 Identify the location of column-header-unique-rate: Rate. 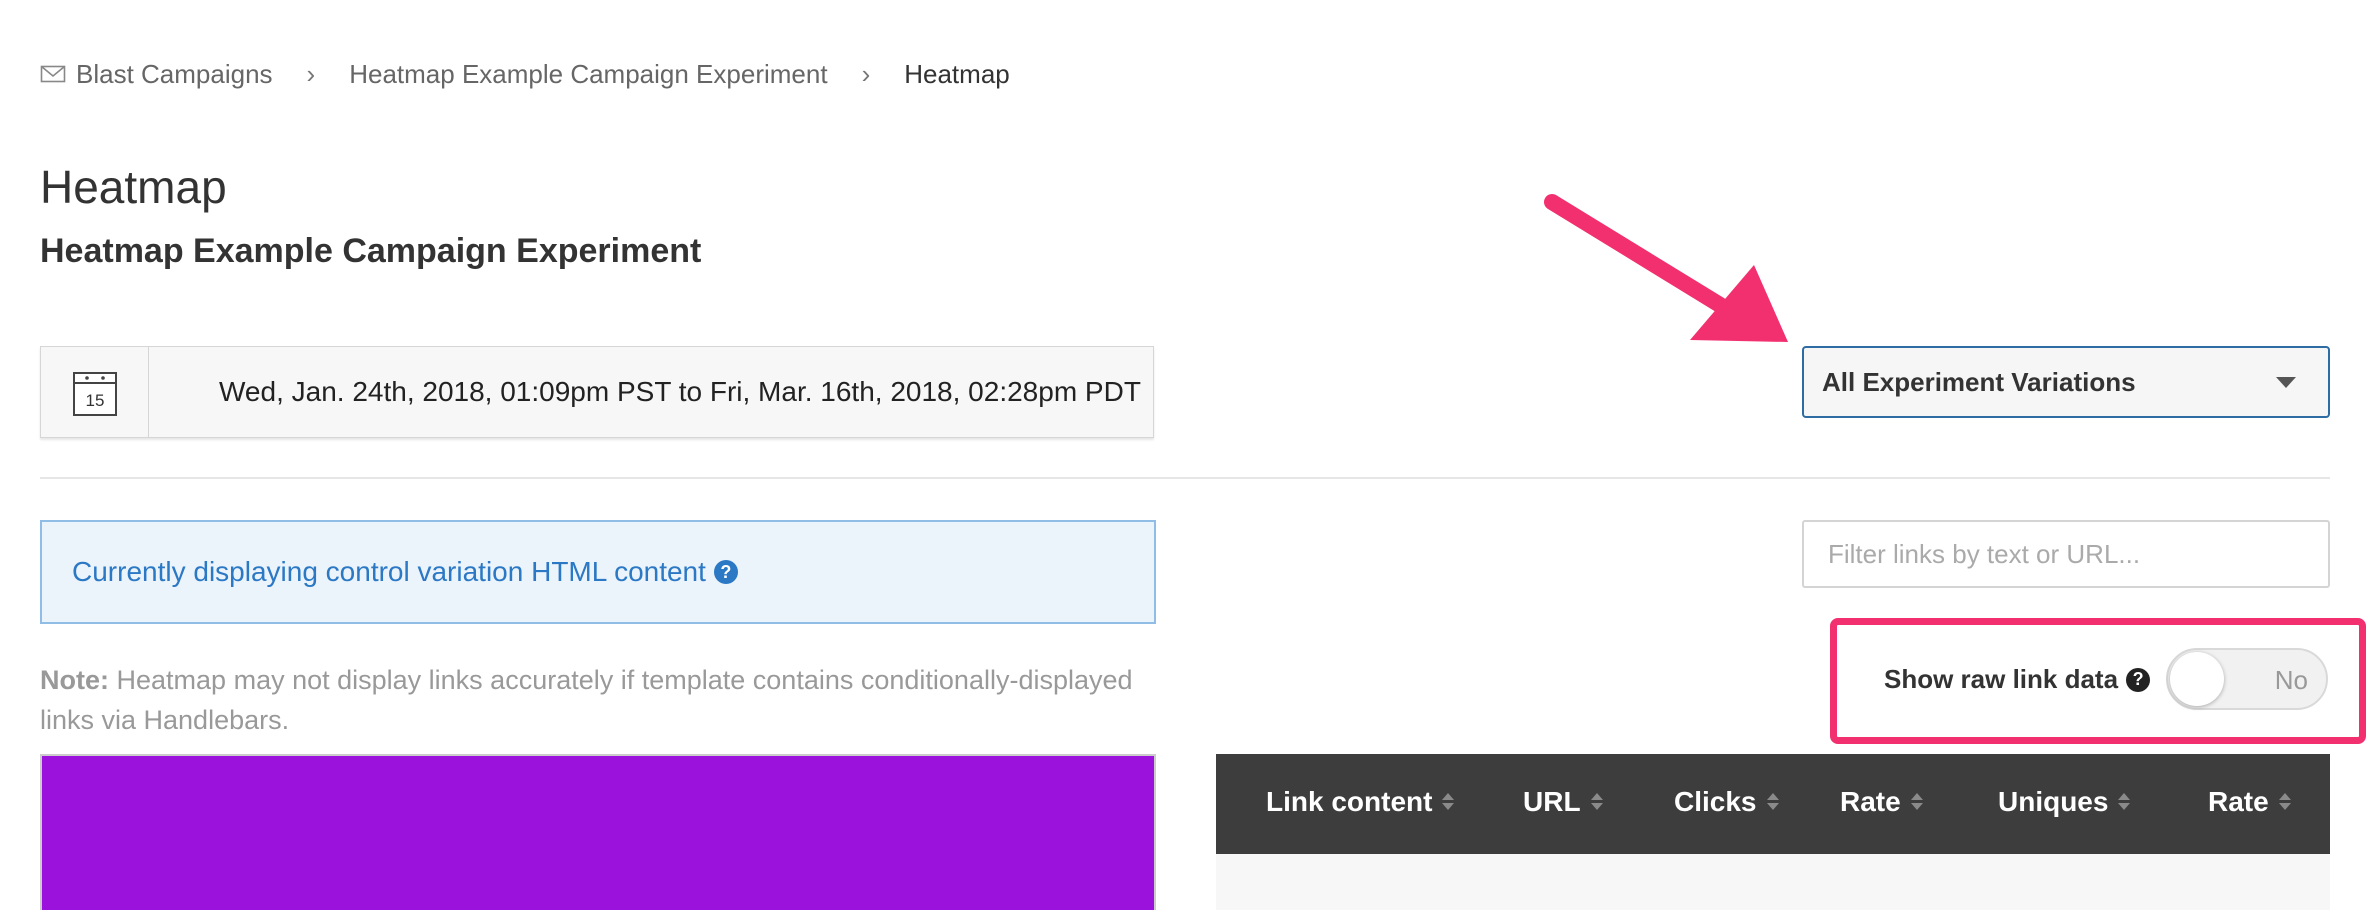
(2249, 802).